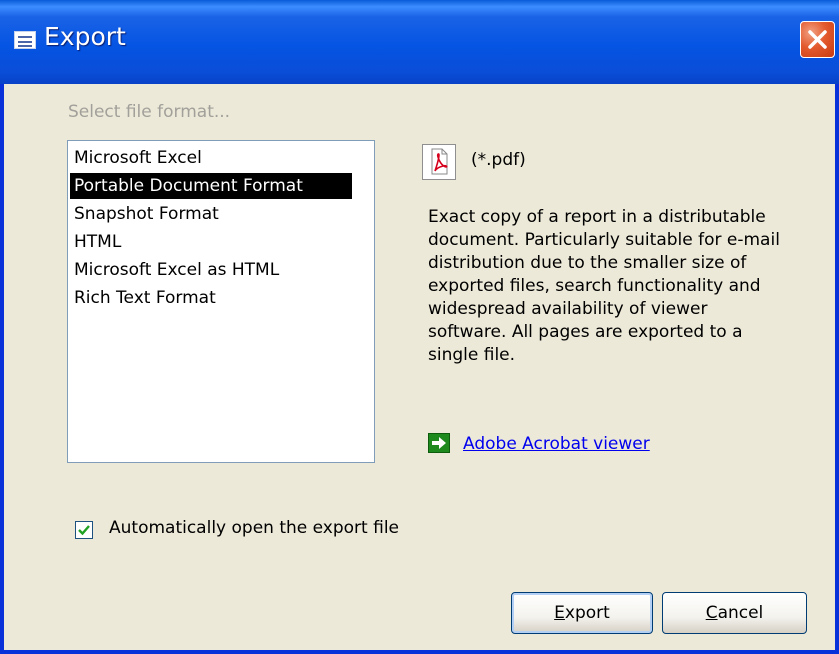 Image resolution: width=839 pixels, height=654 pixels. Describe the element at coordinates (143, 298) in the screenshot. I see `list-item: Rich Text Format` at that location.